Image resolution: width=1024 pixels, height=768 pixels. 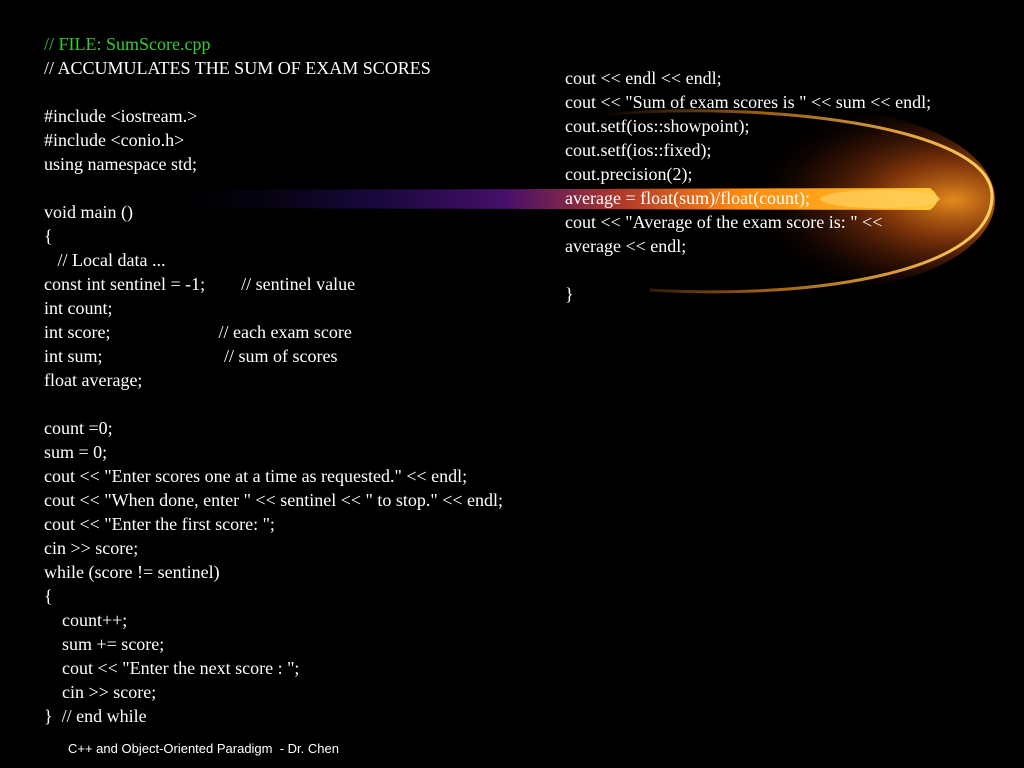 What do you see at coordinates (78, 428) in the screenshot?
I see `left-code-line: count =0;` at bounding box center [78, 428].